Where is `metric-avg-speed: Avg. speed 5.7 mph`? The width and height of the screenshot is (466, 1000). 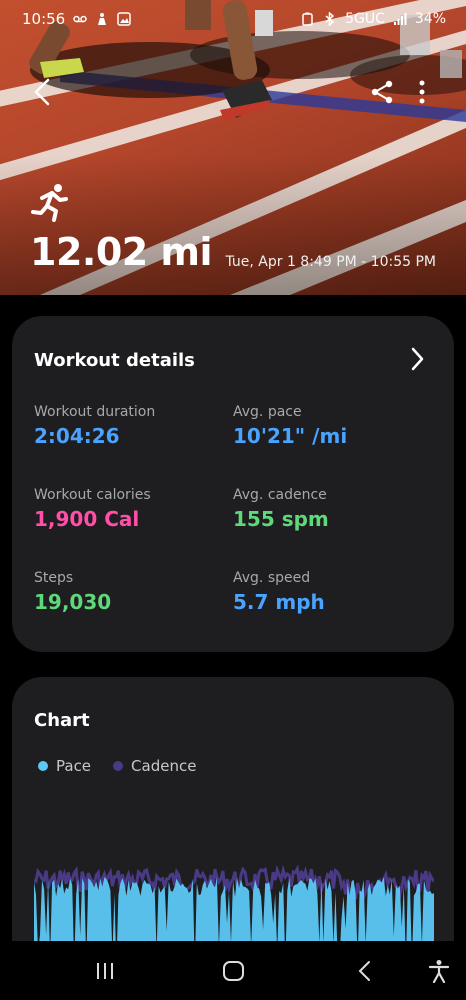 metric-avg-speed: Avg. speed 5.7 mph is located at coordinates (279, 592).